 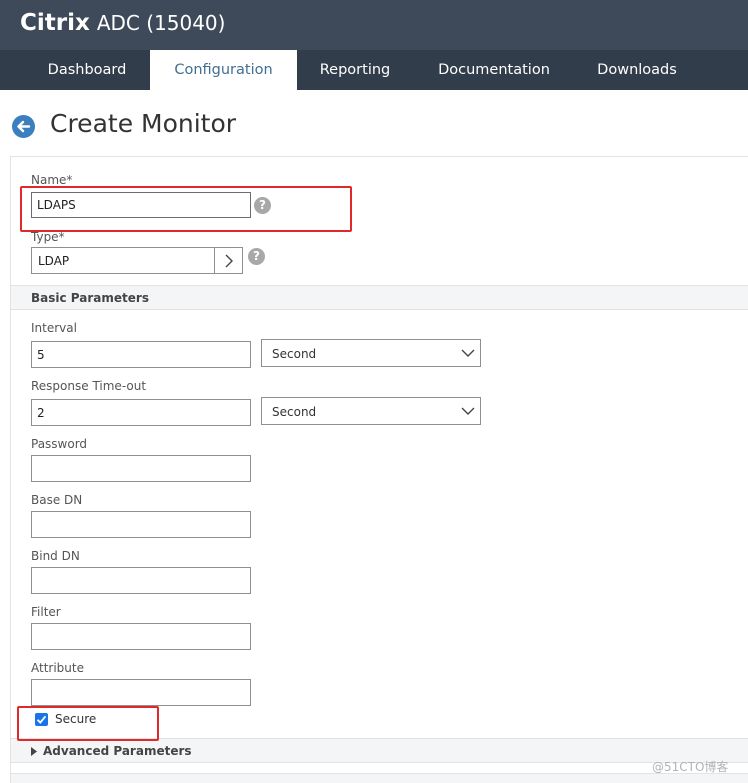 I want to click on name-help-icon: ?, so click(x=262, y=205).